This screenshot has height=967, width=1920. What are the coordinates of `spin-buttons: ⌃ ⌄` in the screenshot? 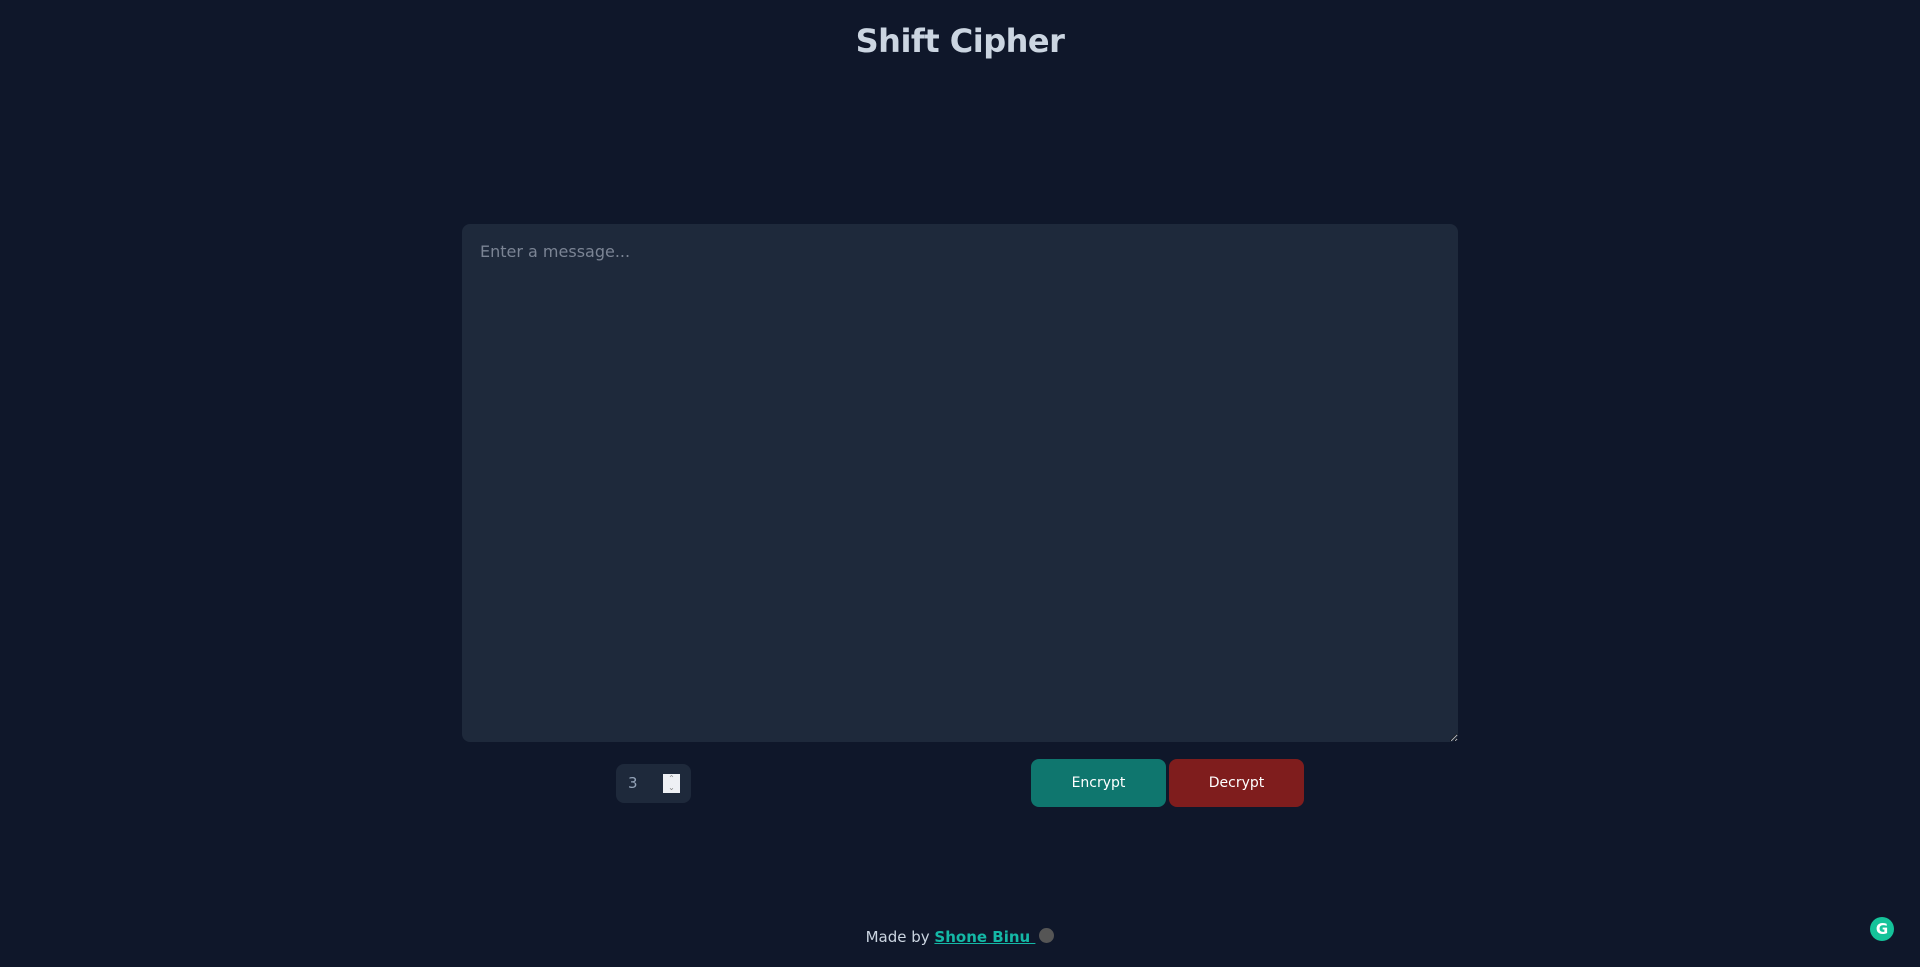 It's located at (671, 783).